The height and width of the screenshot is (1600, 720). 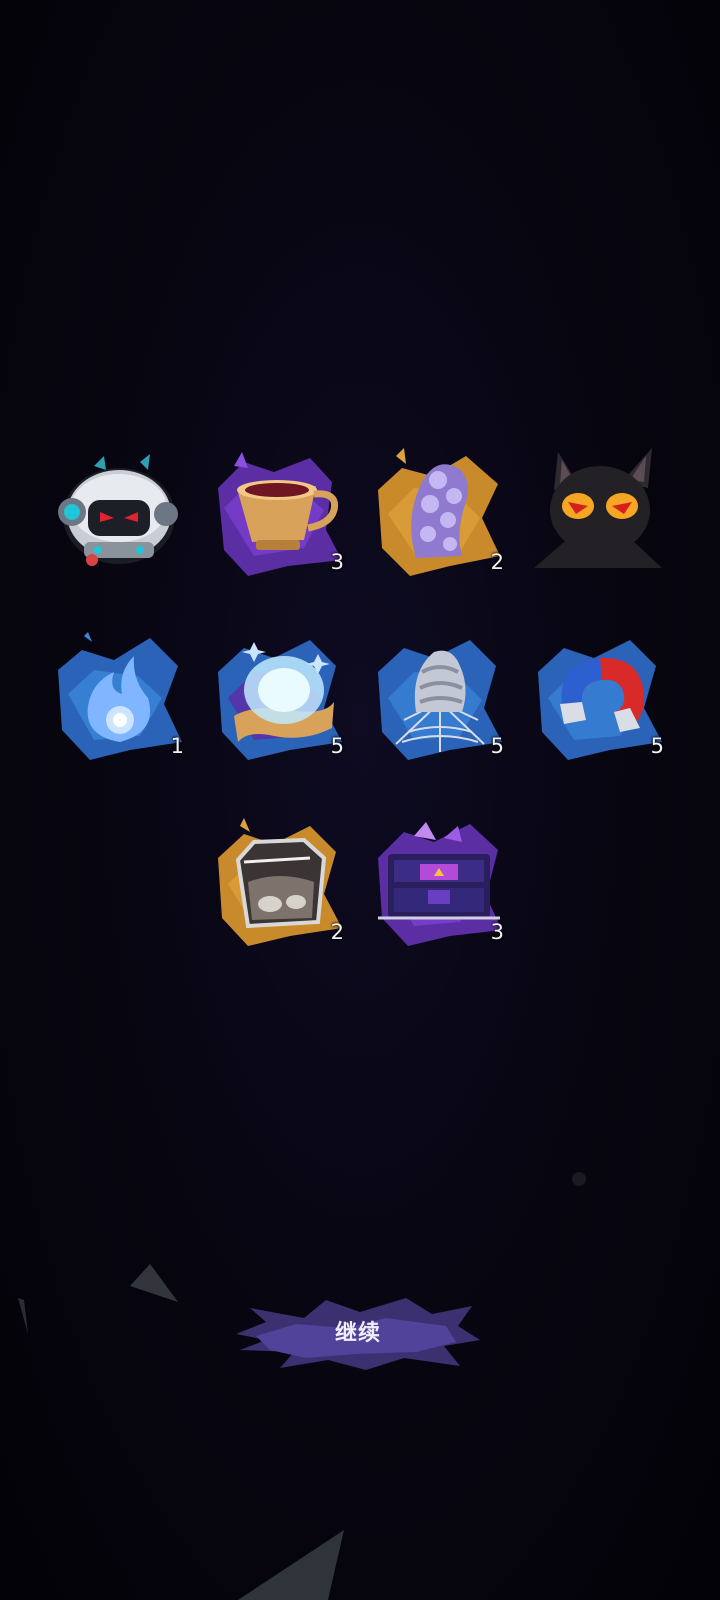 I want to click on item-robot-drone, so click(x=119, y=513).